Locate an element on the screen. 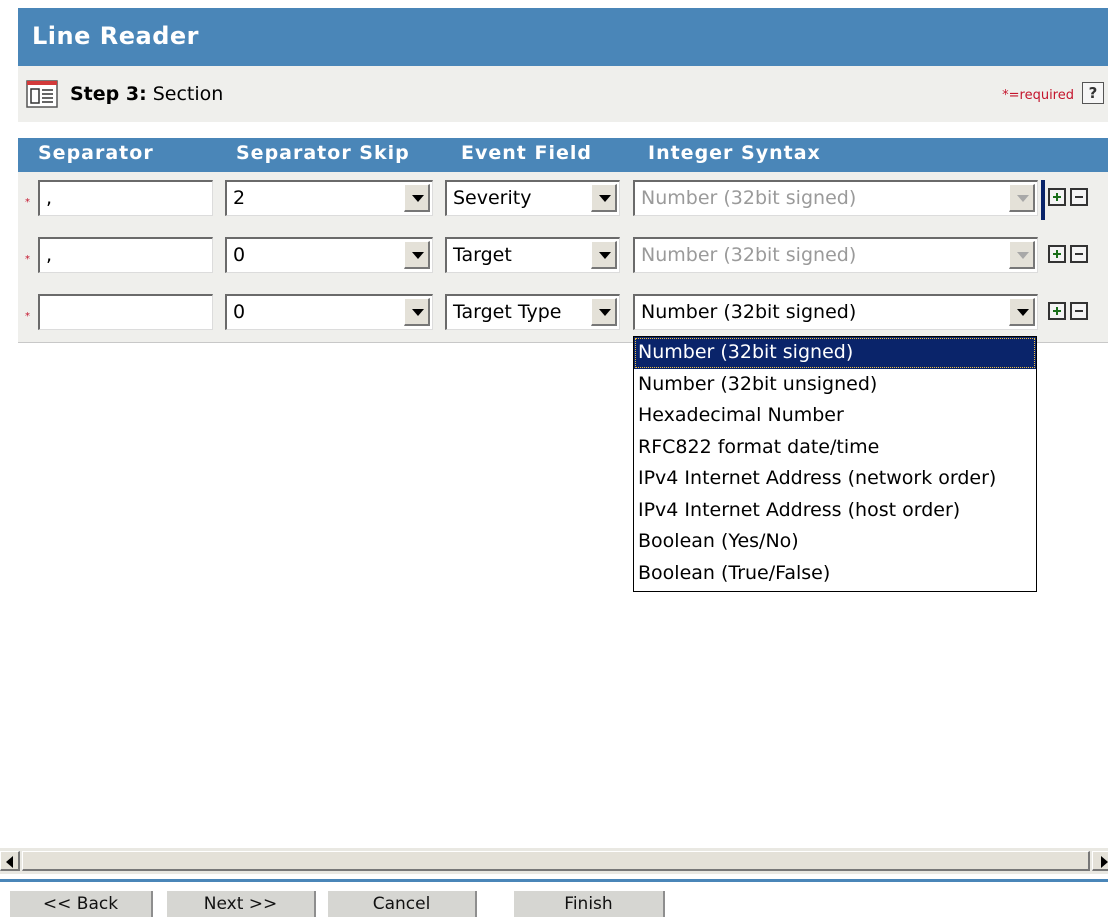 This screenshot has width=1108, height=917. step-number: Step 3: is located at coordinates (108, 94).